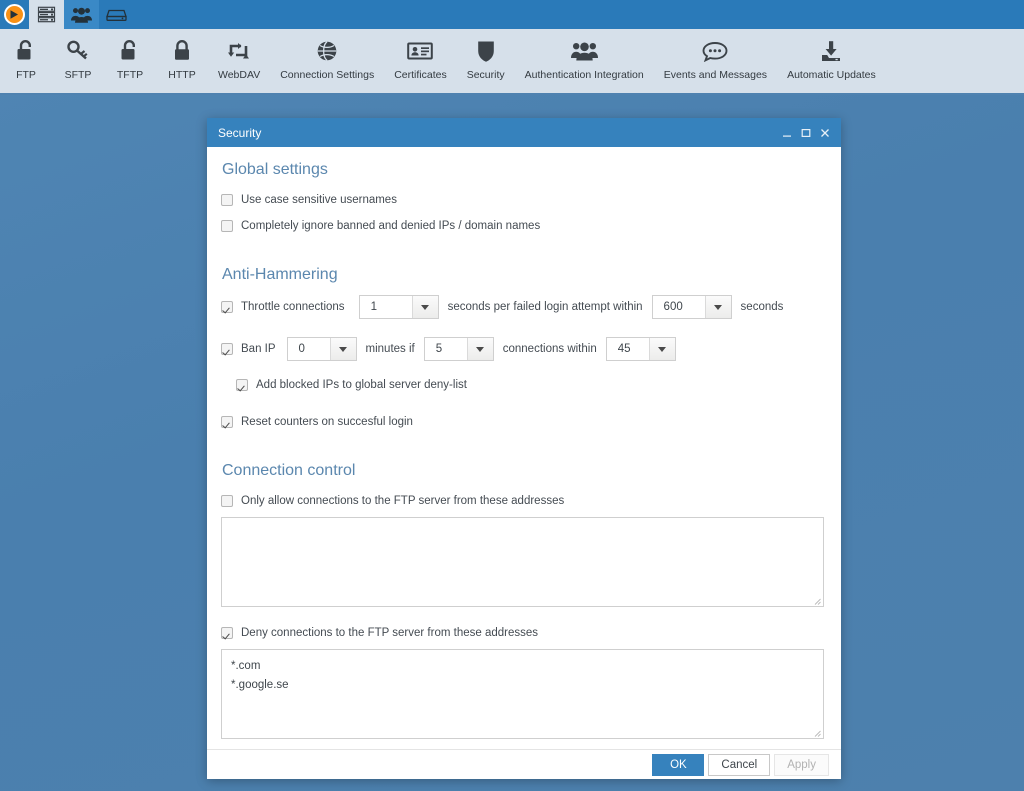  I want to click on ribbon-label: Automatic Updates, so click(831, 75).